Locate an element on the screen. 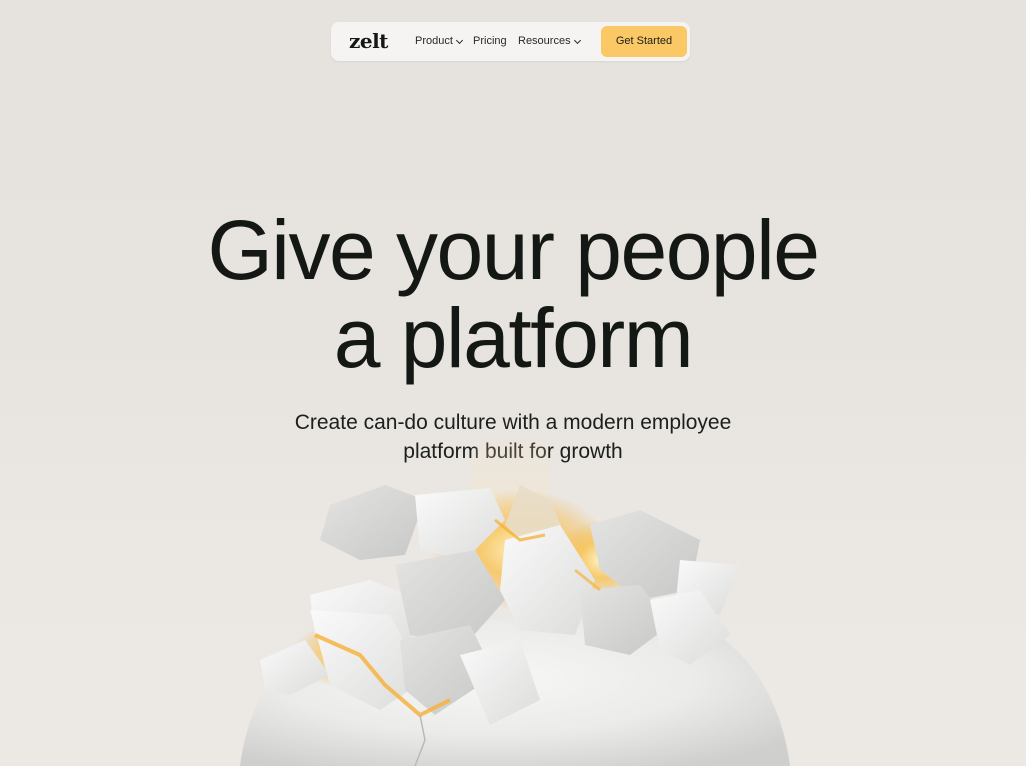  nav-item-resources-label: Resources is located at coordinates (544, 41).